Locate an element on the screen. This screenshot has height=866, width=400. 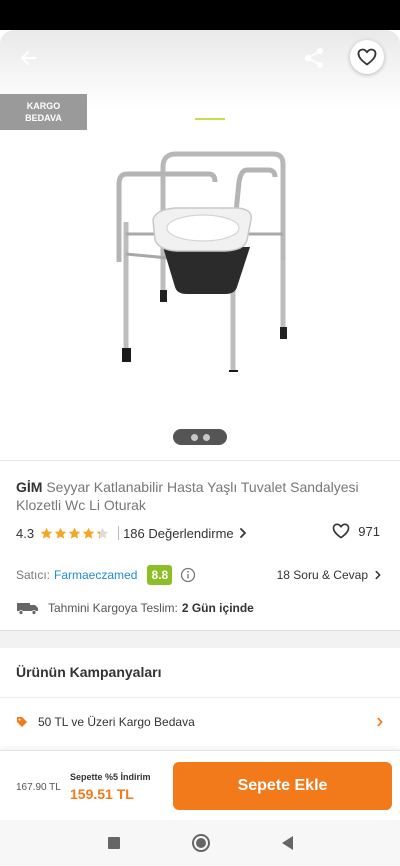
badge-line-2: BEDAVA is located at coordinates (43, 118).